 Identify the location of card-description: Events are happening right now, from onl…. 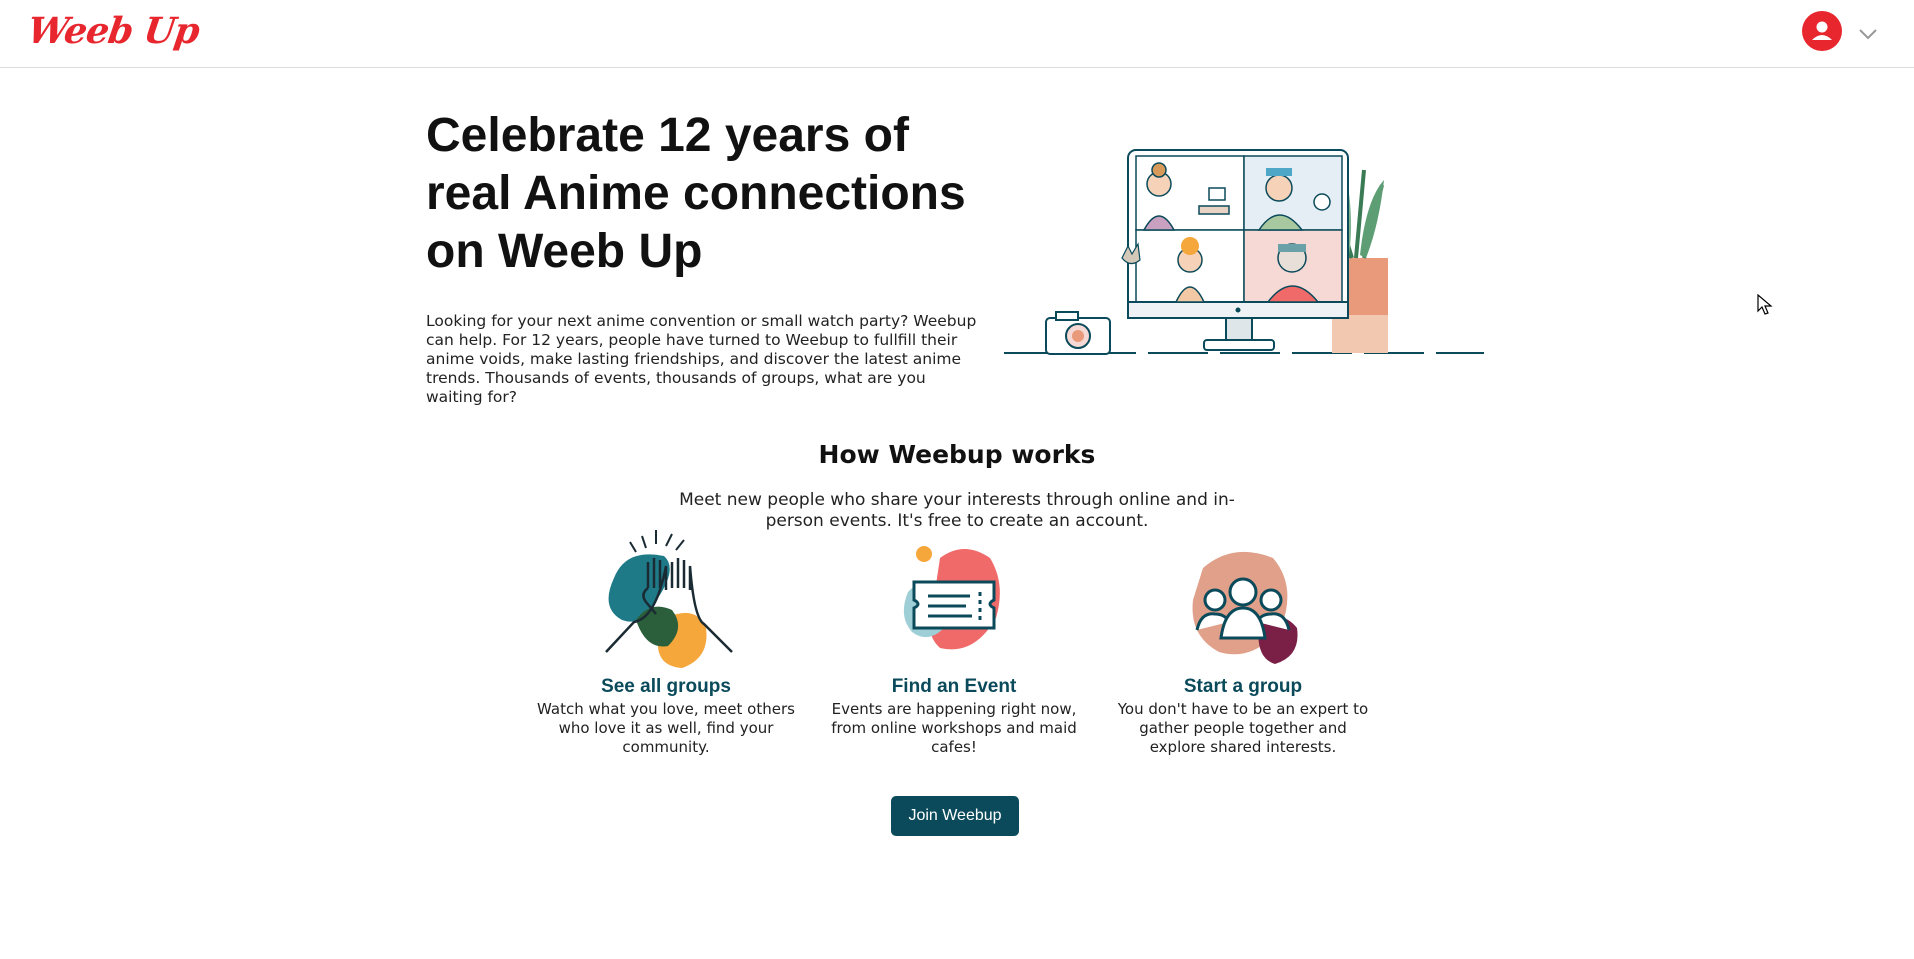
(954, 728).